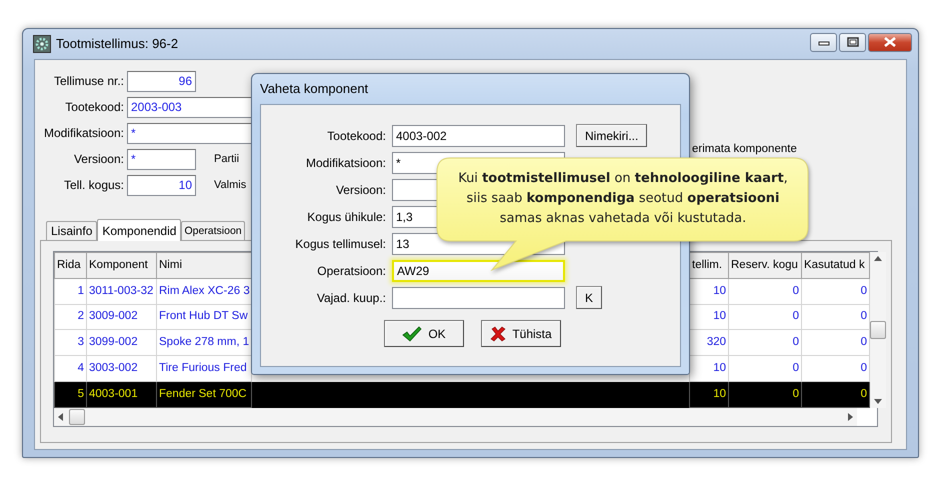  Describe the element at coordinates (72, 230) in the screenshot. I see `tab: Lisainfo` at that location.